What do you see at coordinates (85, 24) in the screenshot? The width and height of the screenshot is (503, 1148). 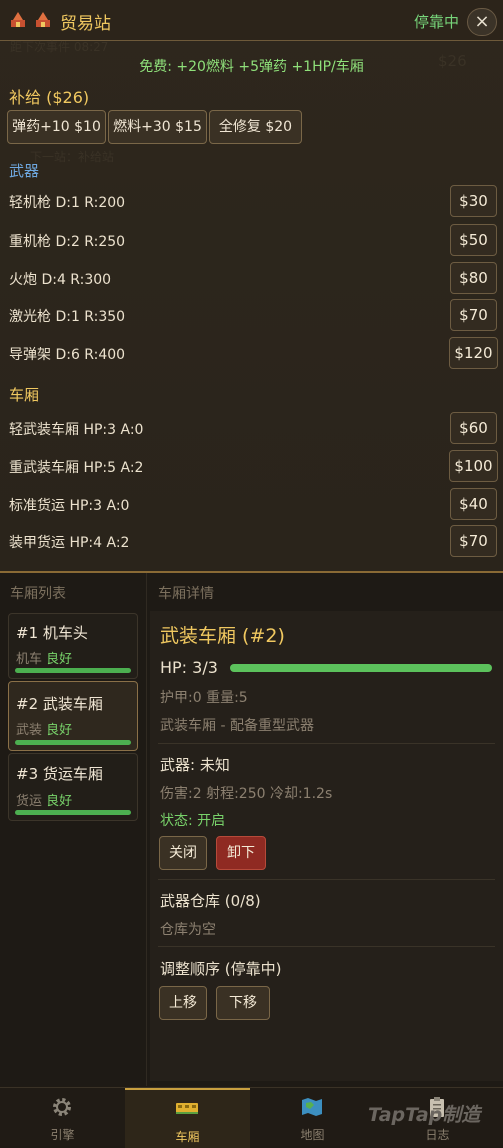 I see `station-title: 贸易站` at bounding box center [85, 24].